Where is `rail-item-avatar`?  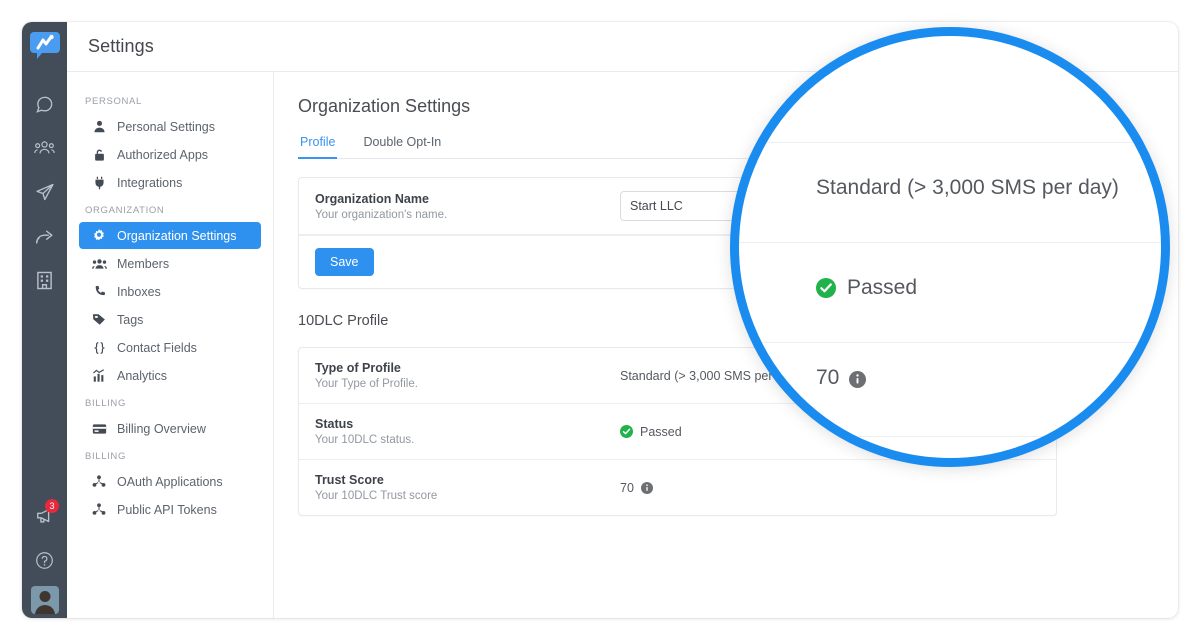
rail-item-avatar is located at coordinates (44, 600).